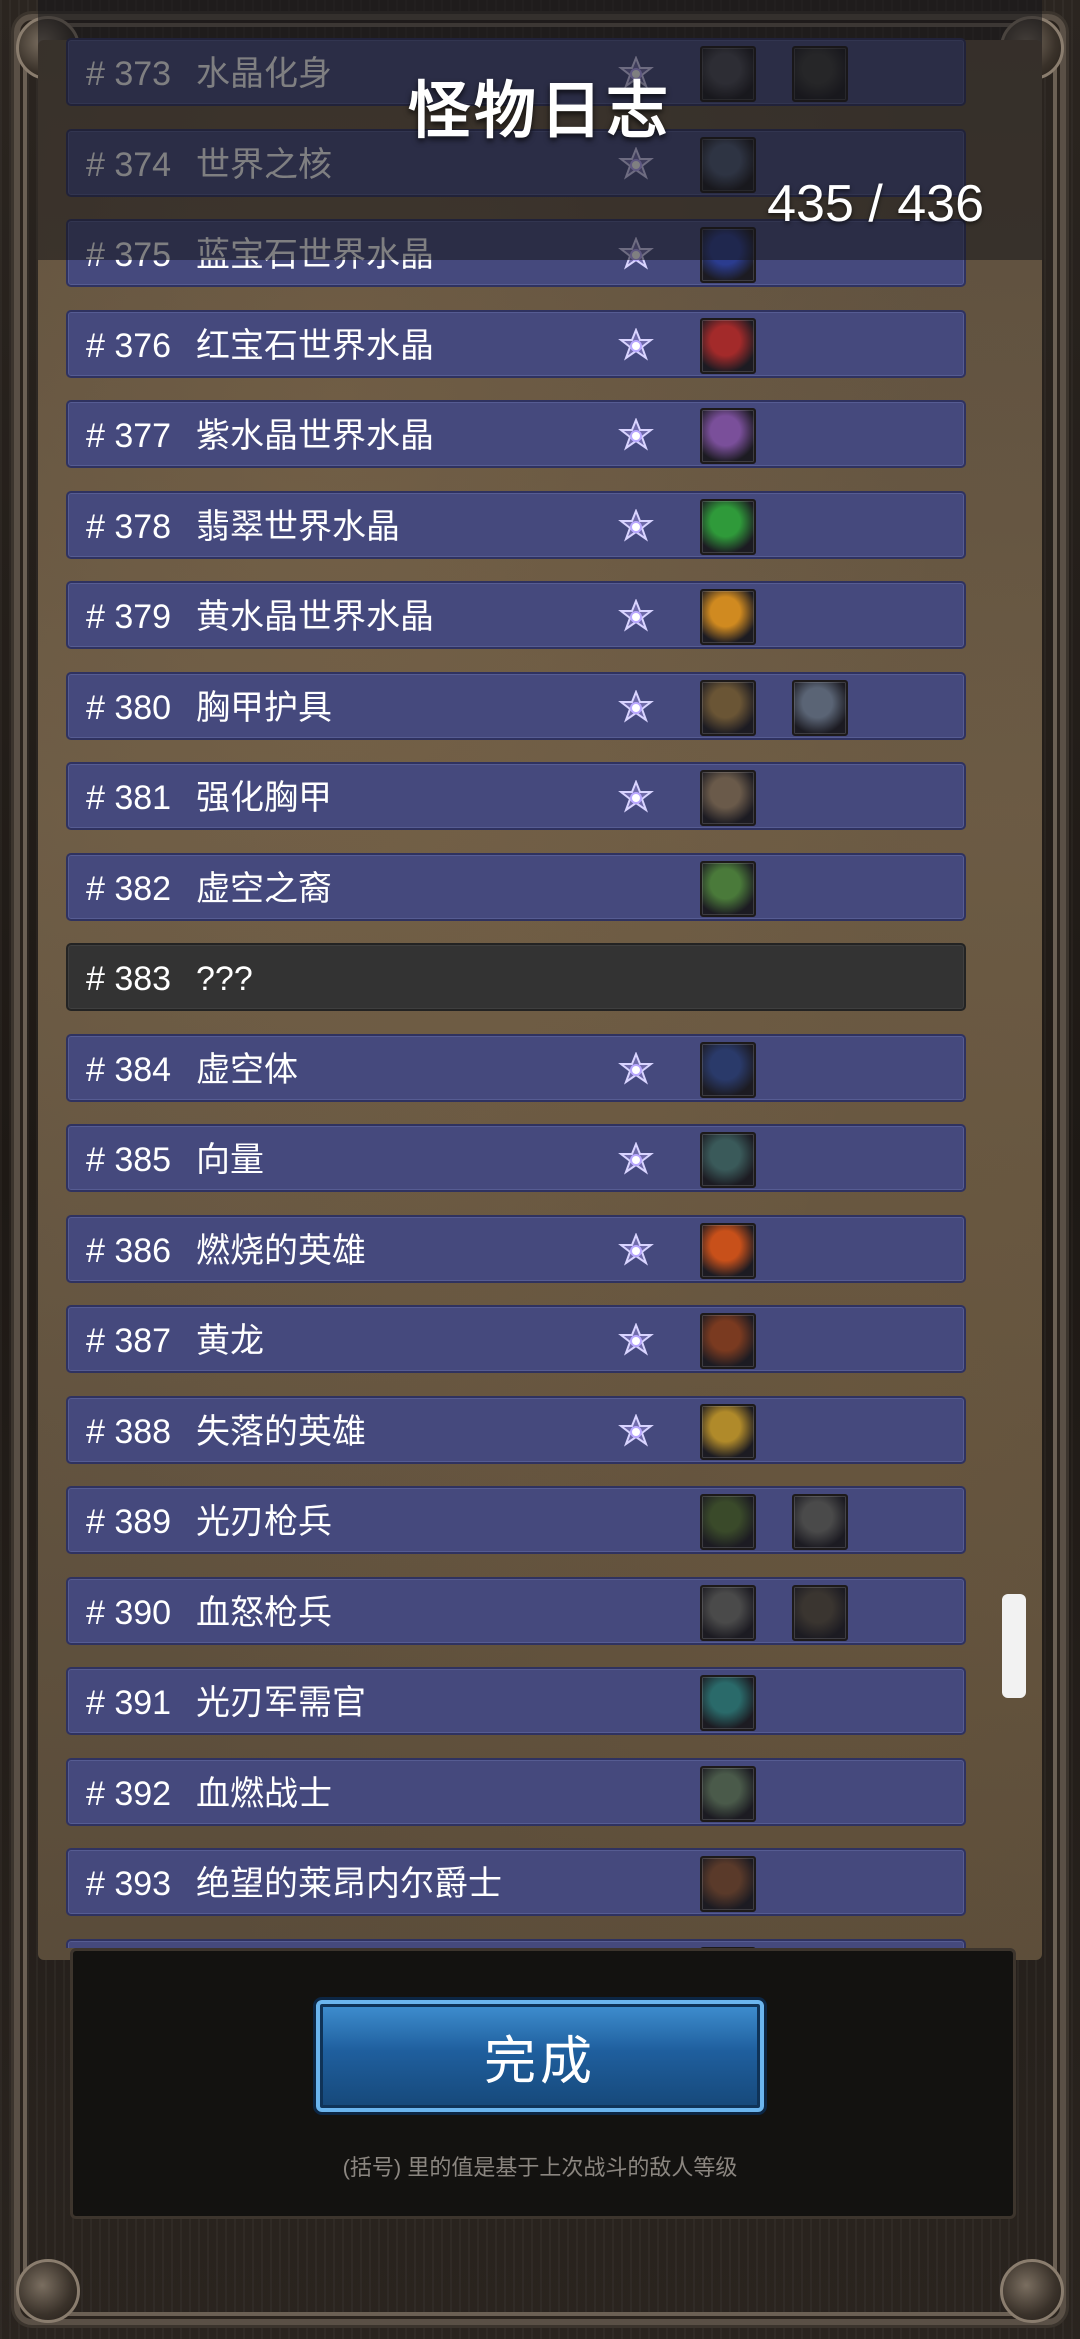  Describe the element at coordinates (315, 617) in the screenshot. I see `entry-name: 黄水晶世界水晶` at that location.